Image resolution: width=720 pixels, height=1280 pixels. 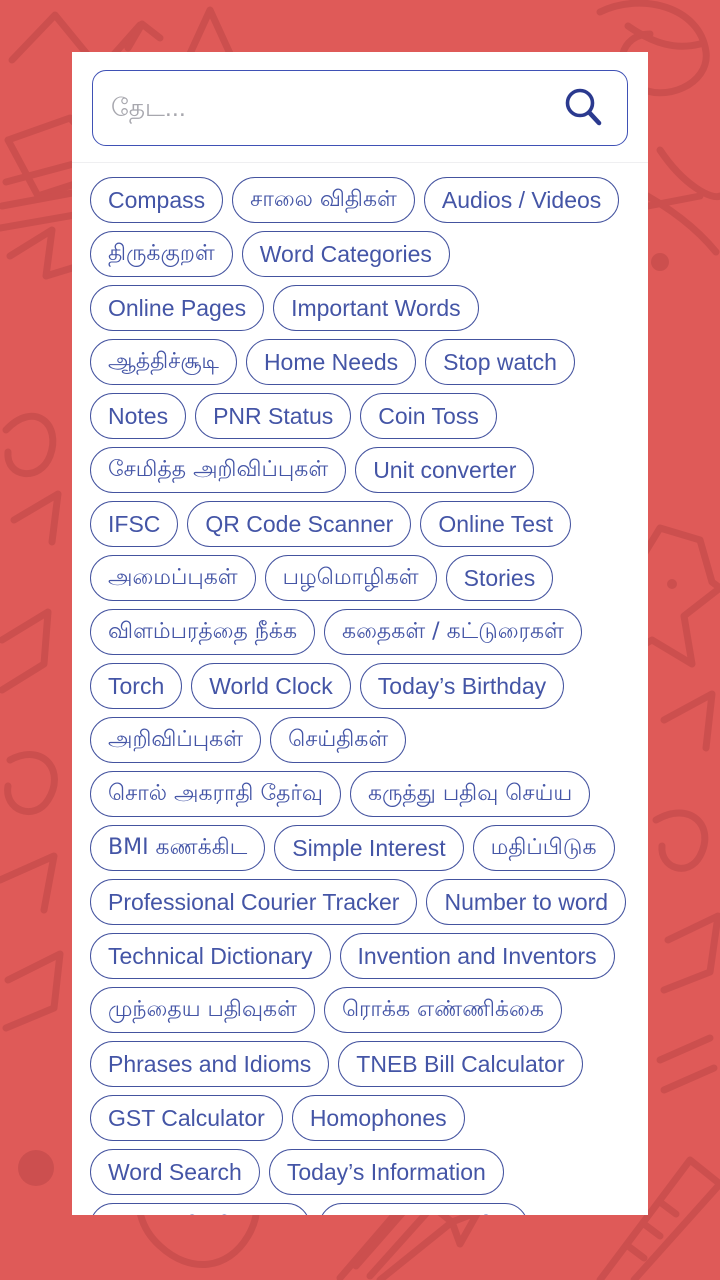 What do you see at coordinates (338, 740) in the screenshot?
I see `feature-chip: செய்திகள்` at bounding box center [338, 740].